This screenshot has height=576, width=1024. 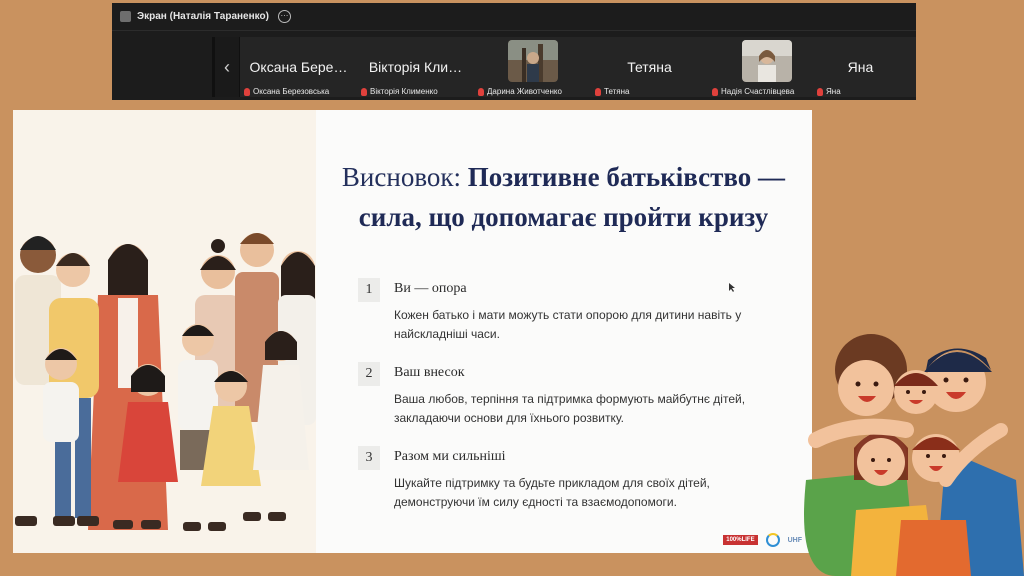 I want to click on sponsor-logos: 100%LIFE UHF, so click(x=762, y=540).